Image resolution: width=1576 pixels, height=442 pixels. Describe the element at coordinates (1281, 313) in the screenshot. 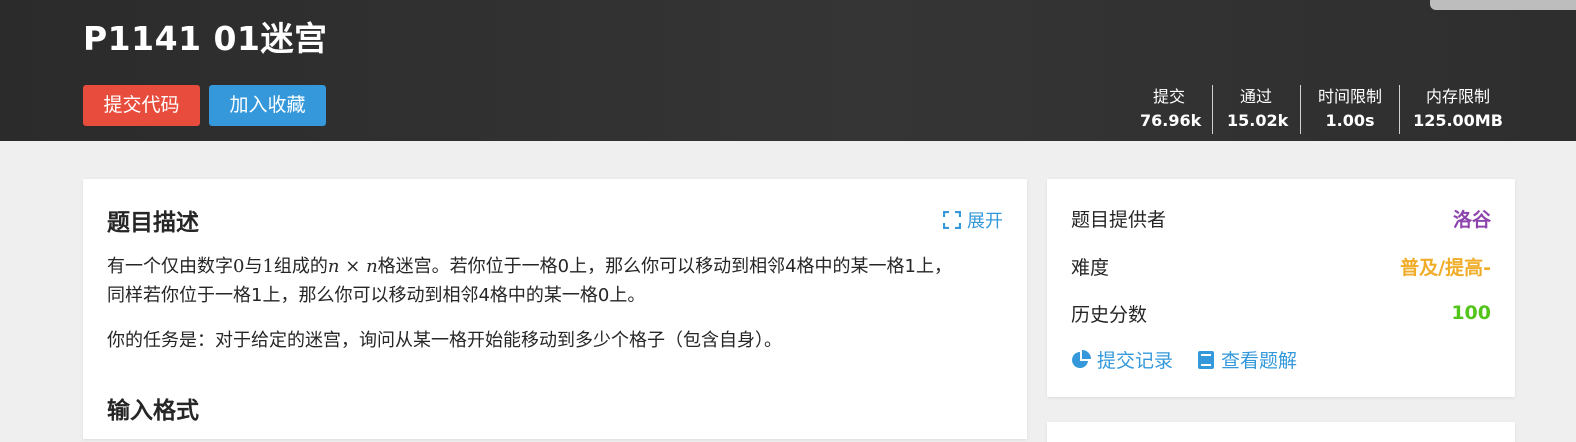

I see `history-score-row: 历史分数 100` at that location.